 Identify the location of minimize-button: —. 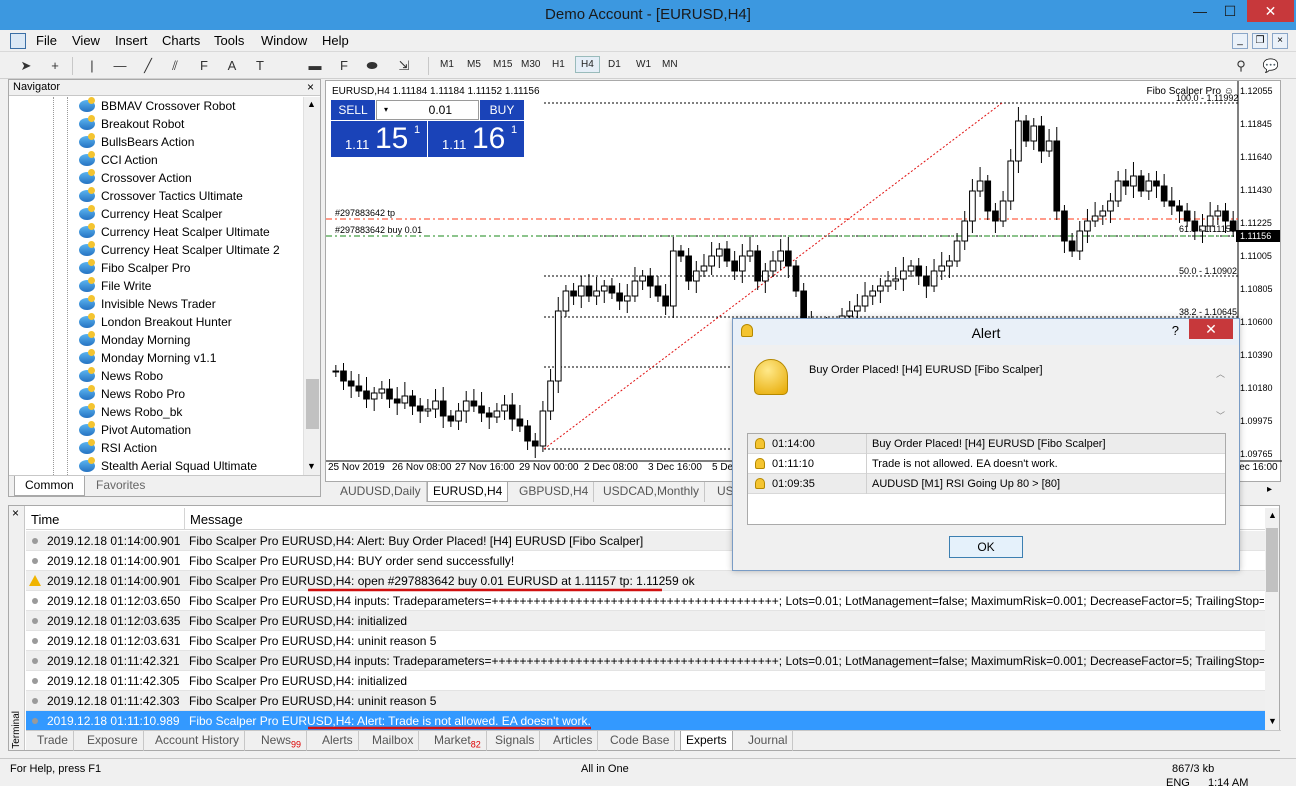
(1200, 11).